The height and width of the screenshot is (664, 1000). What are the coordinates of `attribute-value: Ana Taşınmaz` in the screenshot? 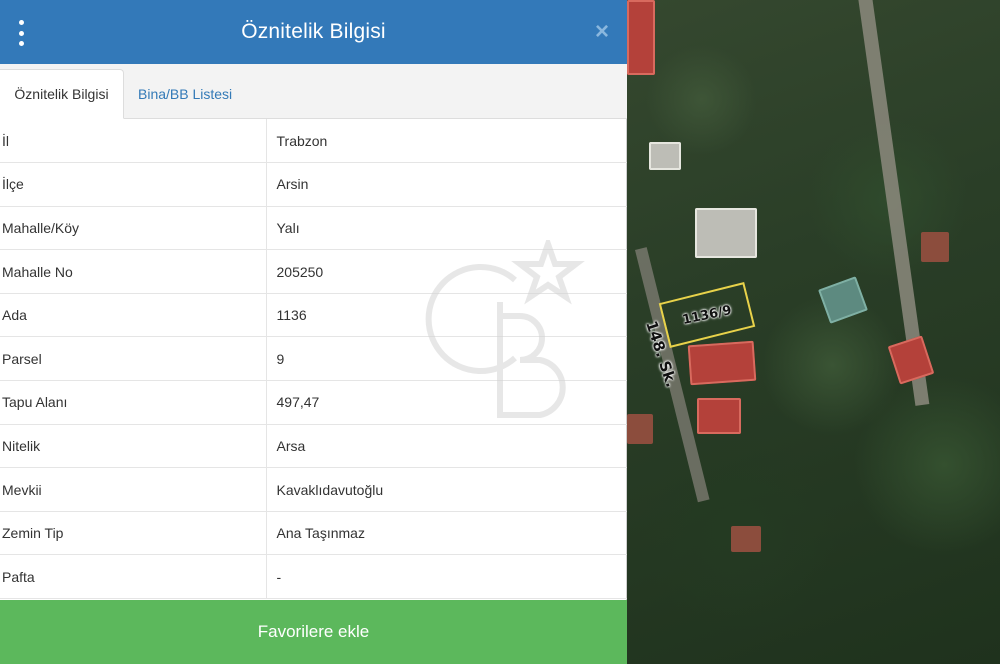 It's located at (446, 533).